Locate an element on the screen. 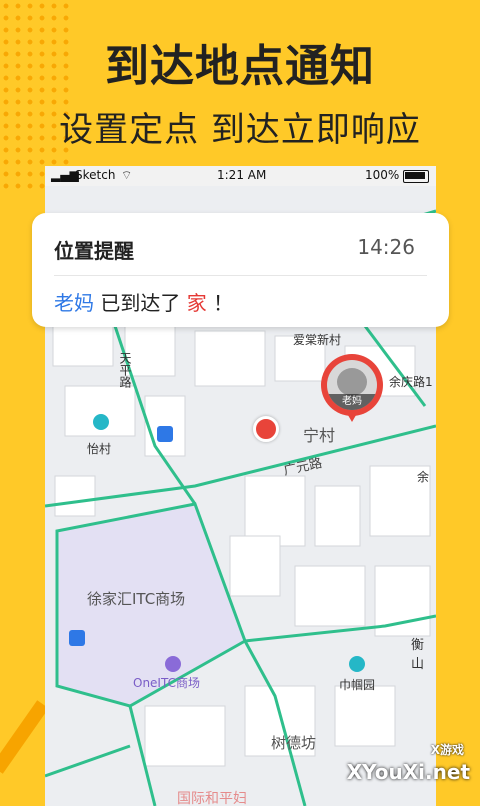  battery-icon is located at coordinates (416, 176).